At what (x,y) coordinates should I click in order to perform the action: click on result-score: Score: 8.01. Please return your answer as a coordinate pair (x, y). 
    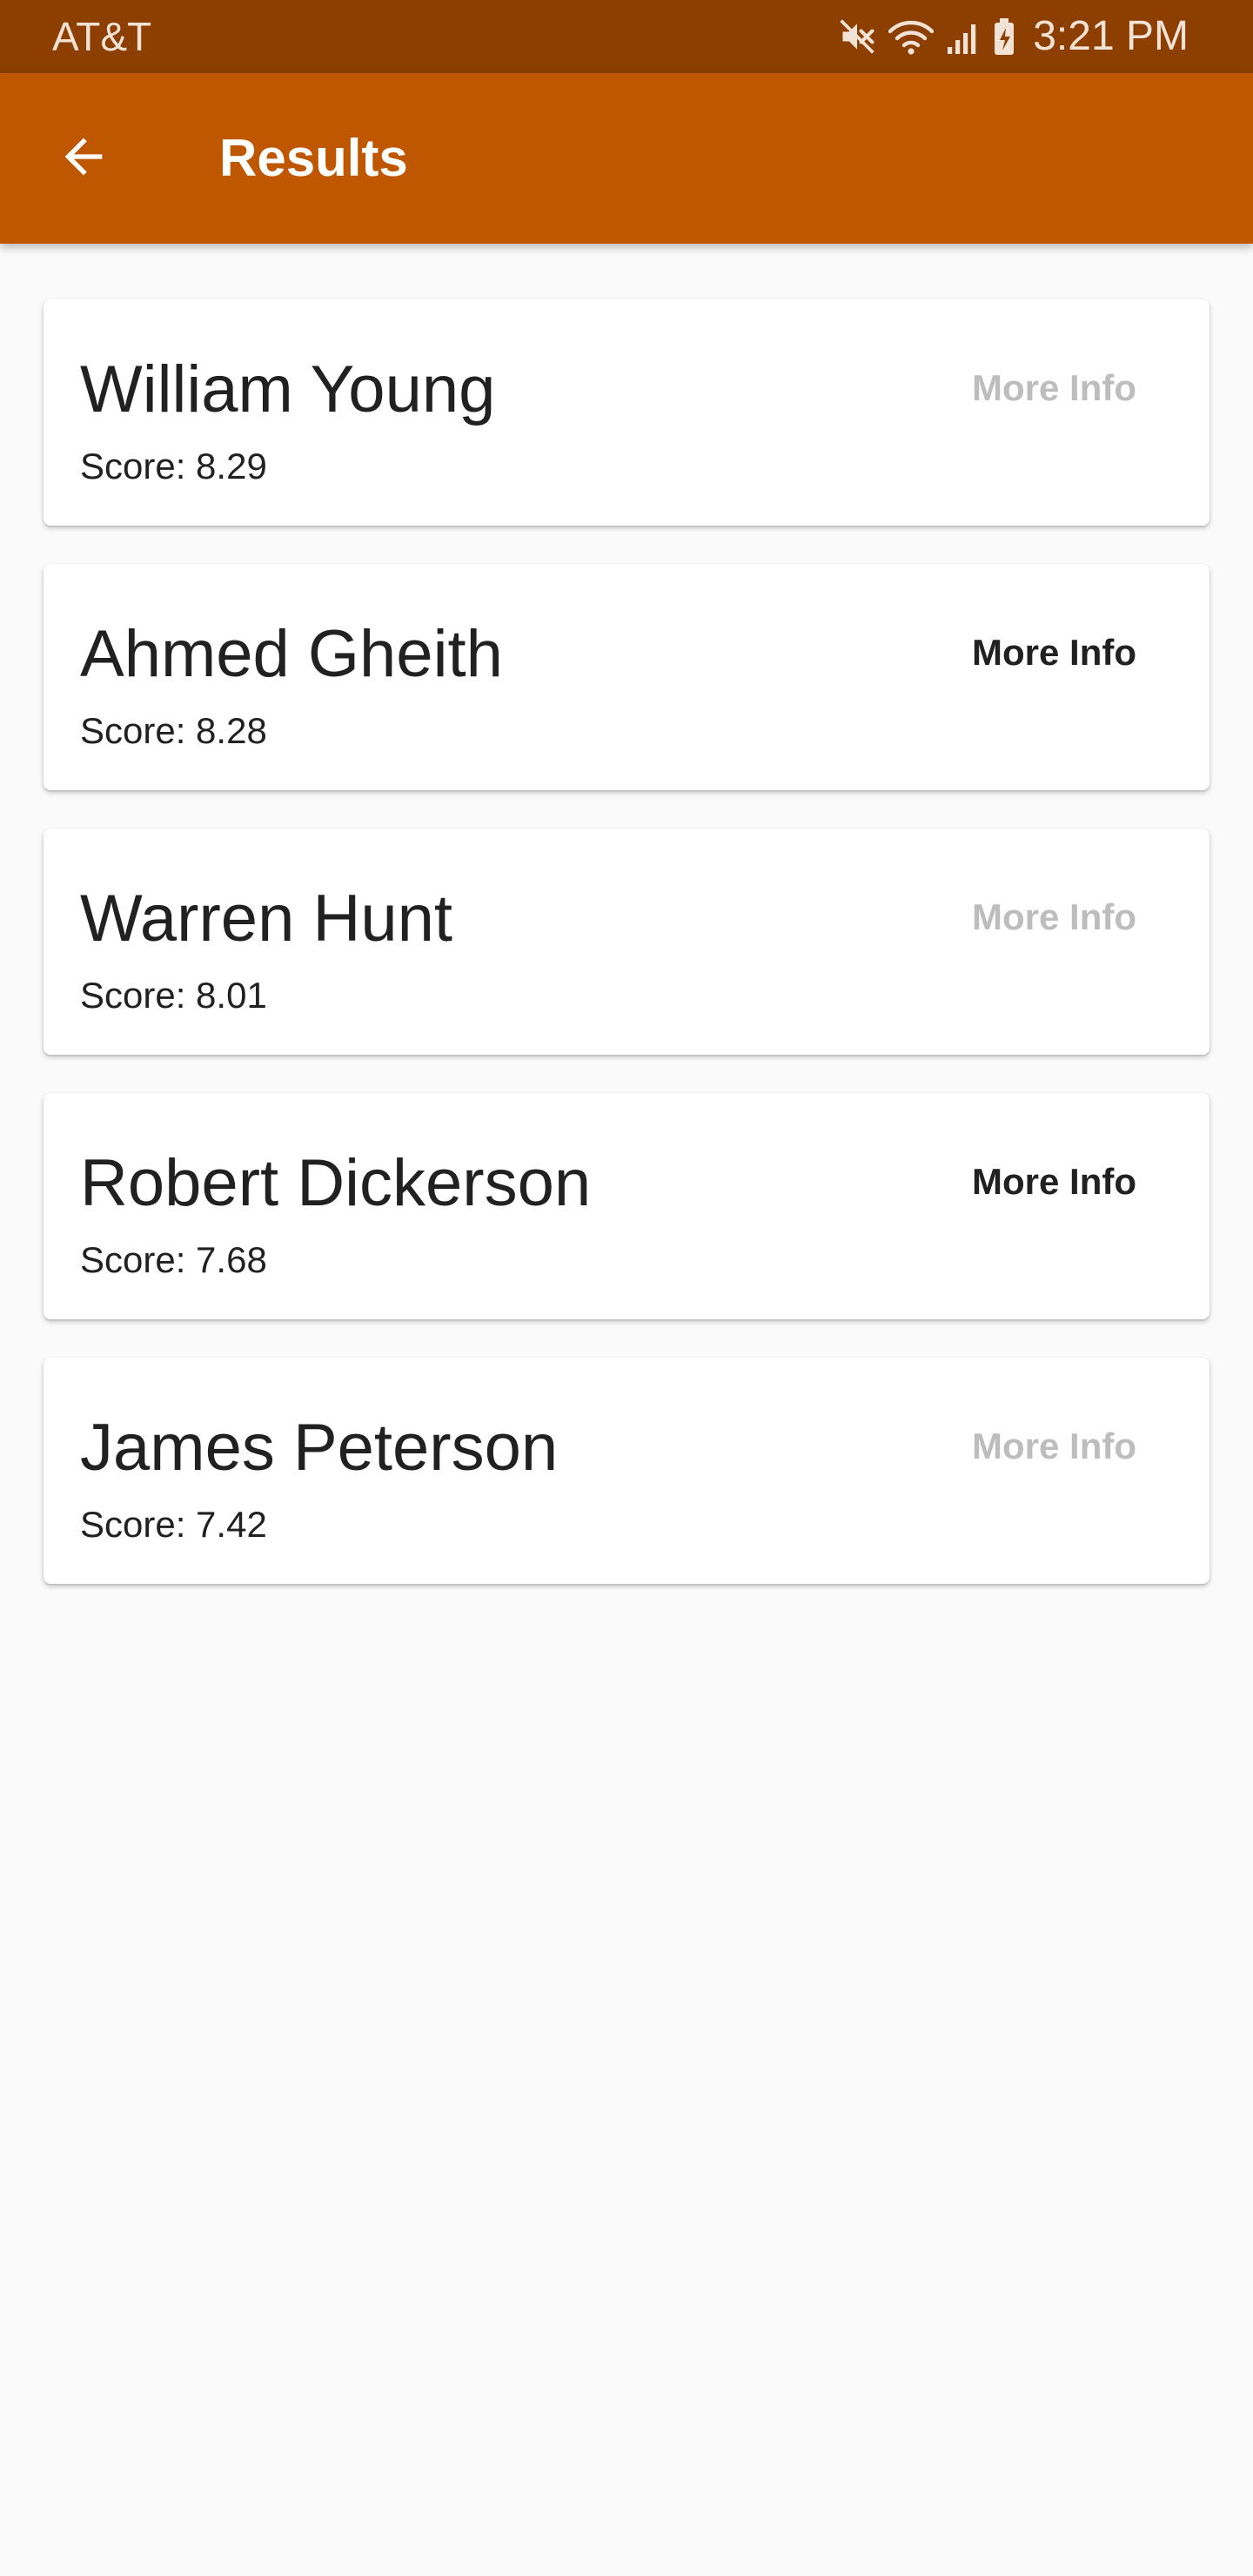
    Looking at the image, I should click on (173, 996).